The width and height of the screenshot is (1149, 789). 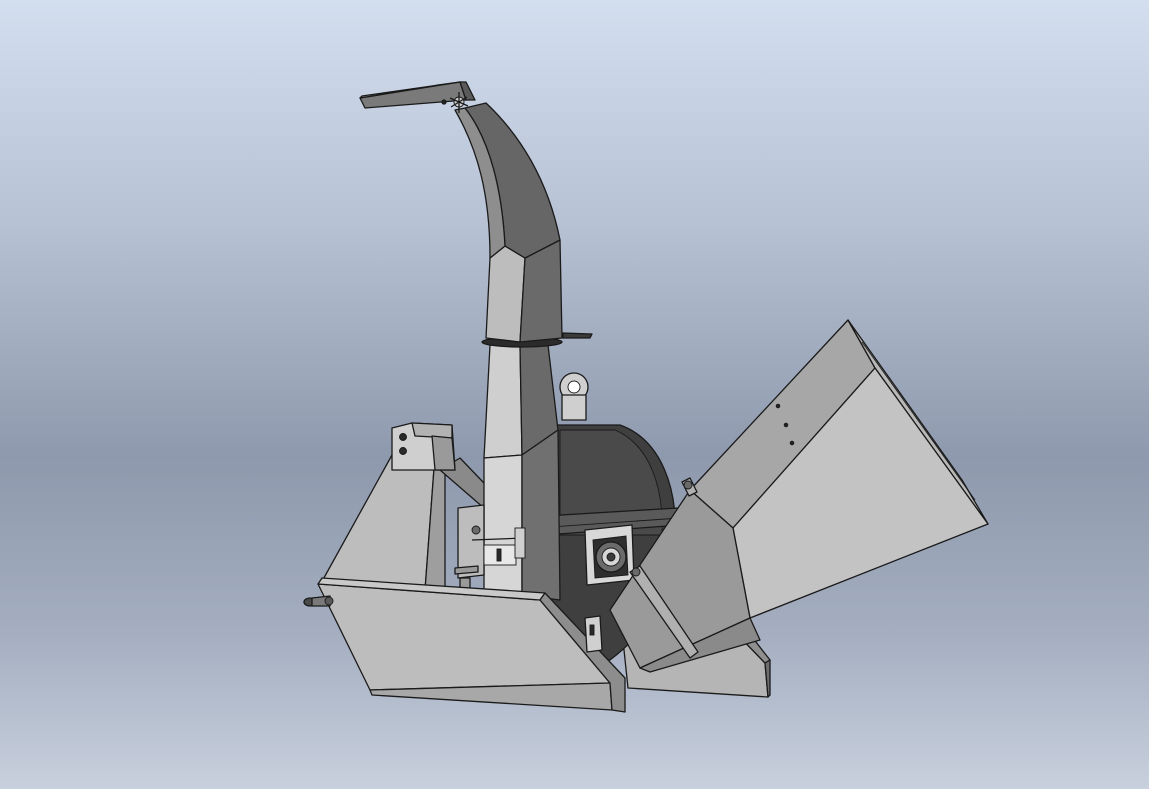 What do you see at coordinates (593, 634) in the screenshot?
I see `lower-bracket` at bounding box center [593, 634].